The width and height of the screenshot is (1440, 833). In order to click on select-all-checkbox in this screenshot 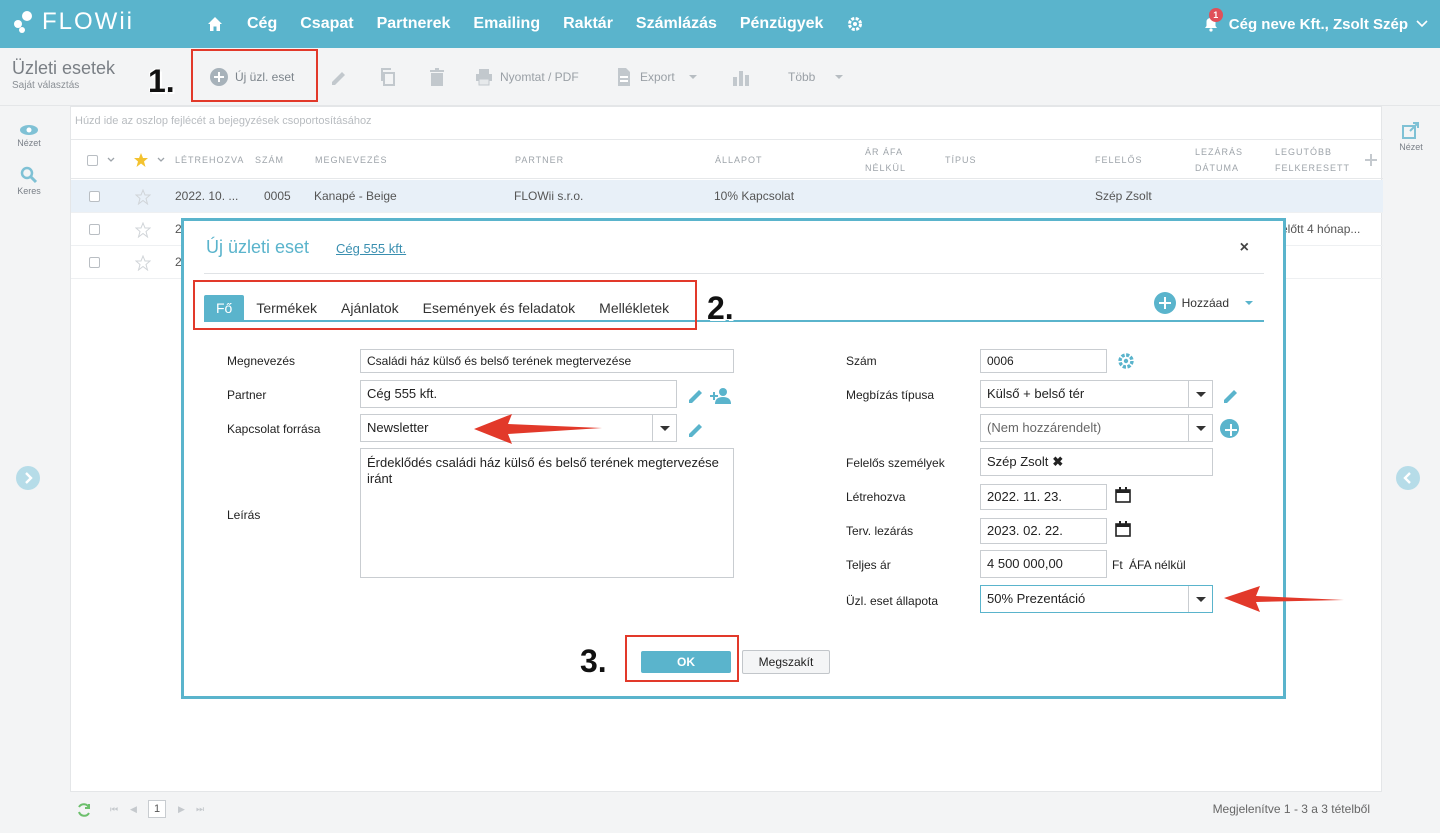, I will do `click(92, 160)`.